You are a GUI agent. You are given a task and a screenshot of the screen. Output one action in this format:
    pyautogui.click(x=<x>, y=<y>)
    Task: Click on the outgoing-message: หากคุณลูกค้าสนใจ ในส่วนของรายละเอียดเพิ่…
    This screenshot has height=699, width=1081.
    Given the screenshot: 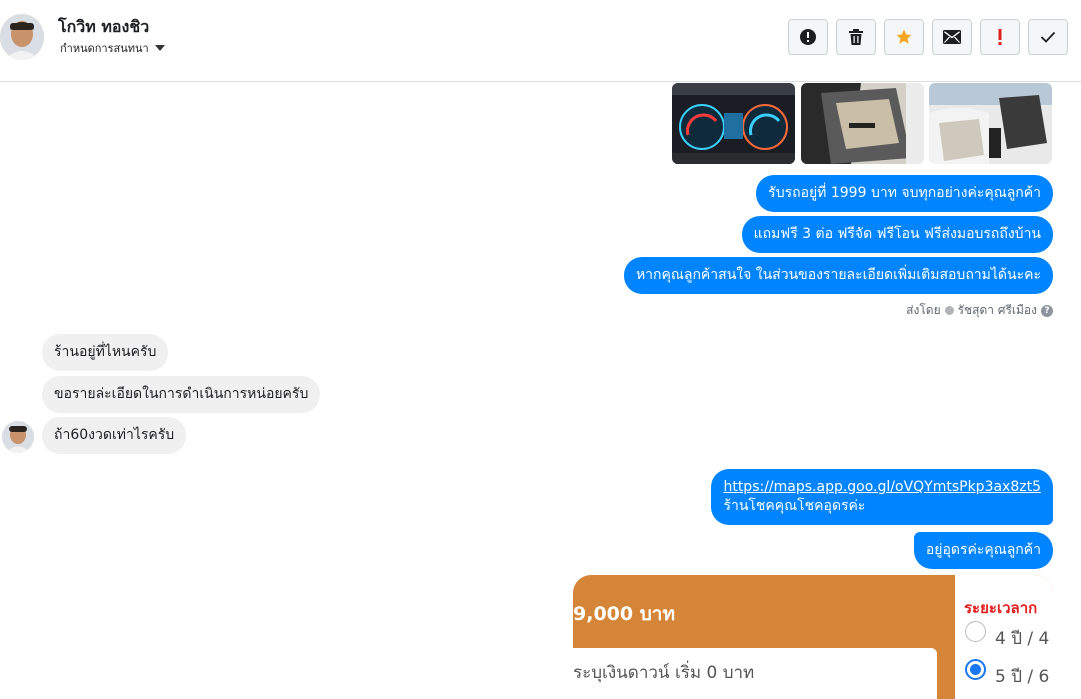 What is the action you would take?
    pyautogui.click(x=838, y=275)
    